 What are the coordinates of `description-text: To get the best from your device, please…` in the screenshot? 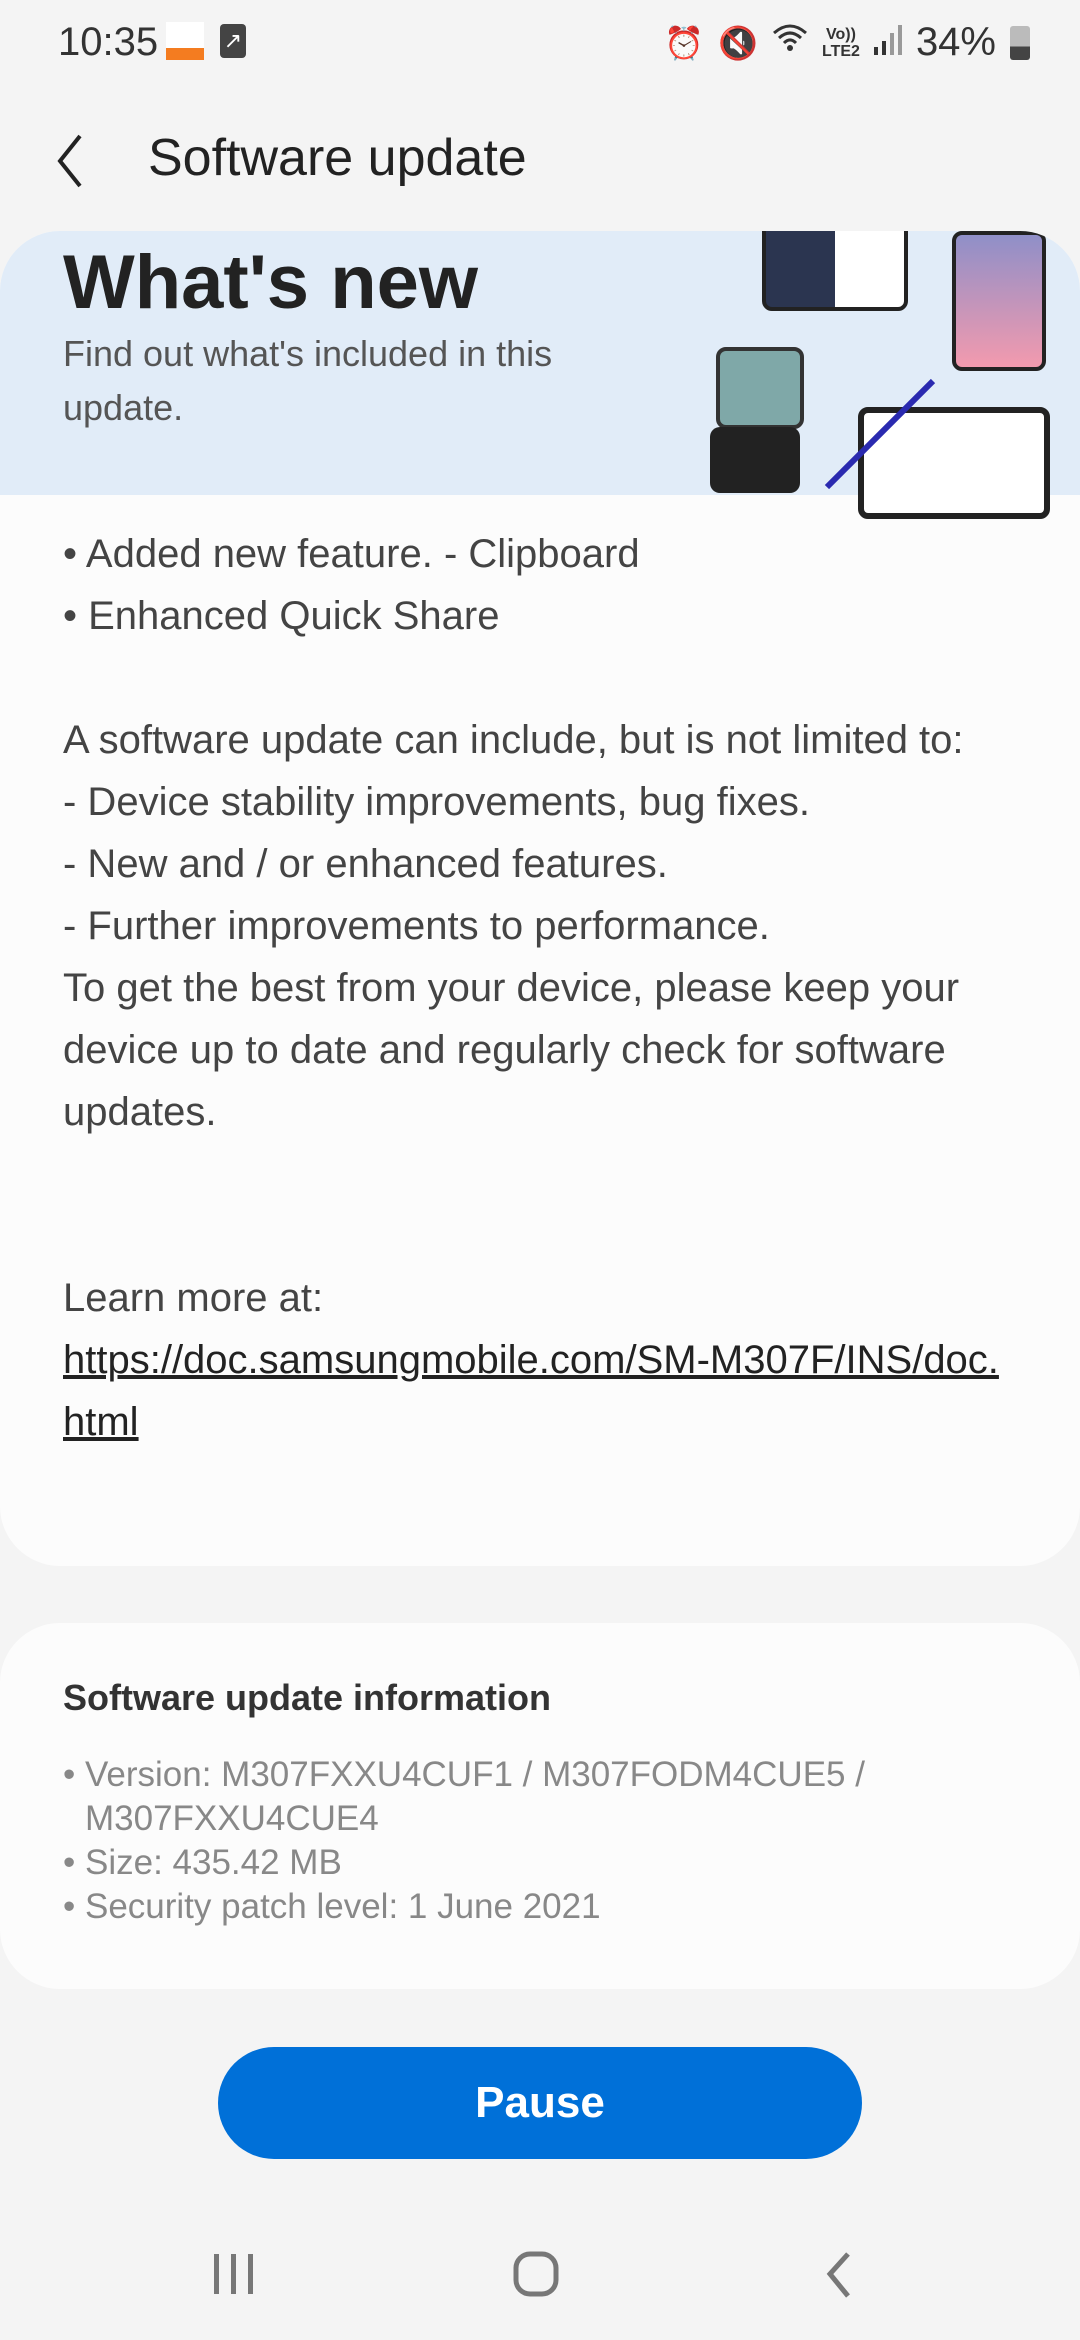 It's located at (511, 1050).